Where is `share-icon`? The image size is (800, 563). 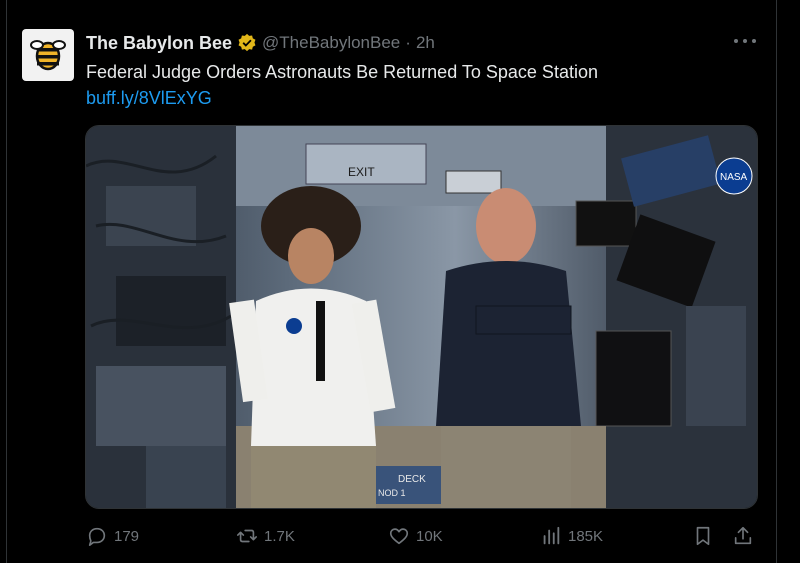 share-icon is located at coordinates (743, 535).